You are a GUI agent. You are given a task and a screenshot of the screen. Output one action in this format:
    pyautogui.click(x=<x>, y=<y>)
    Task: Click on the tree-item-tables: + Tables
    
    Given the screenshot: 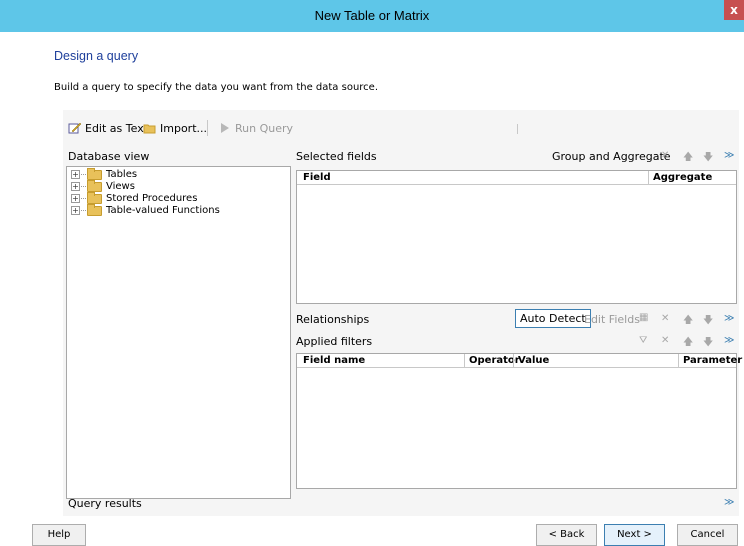 What is the action you would take?
    pyautogui.click(x=145, y=173)
    